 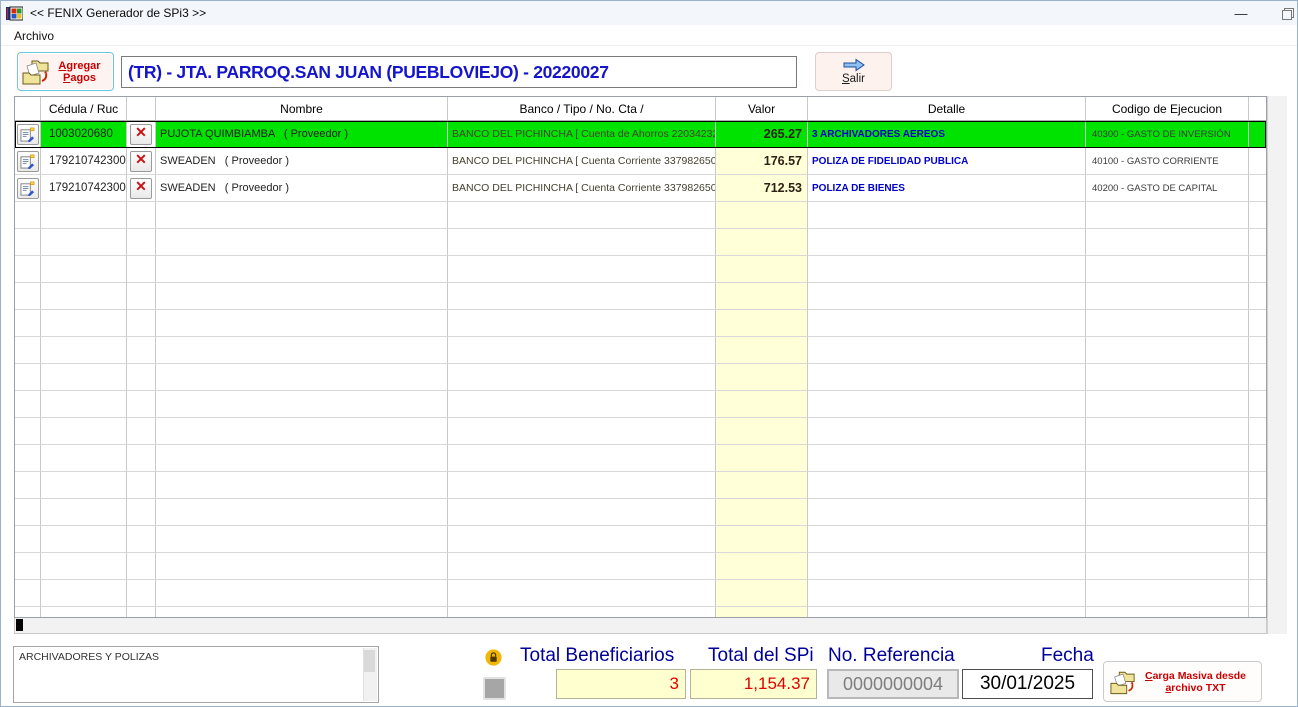 I want to click on exit-arrow-icon, so click(x=854, y=65).